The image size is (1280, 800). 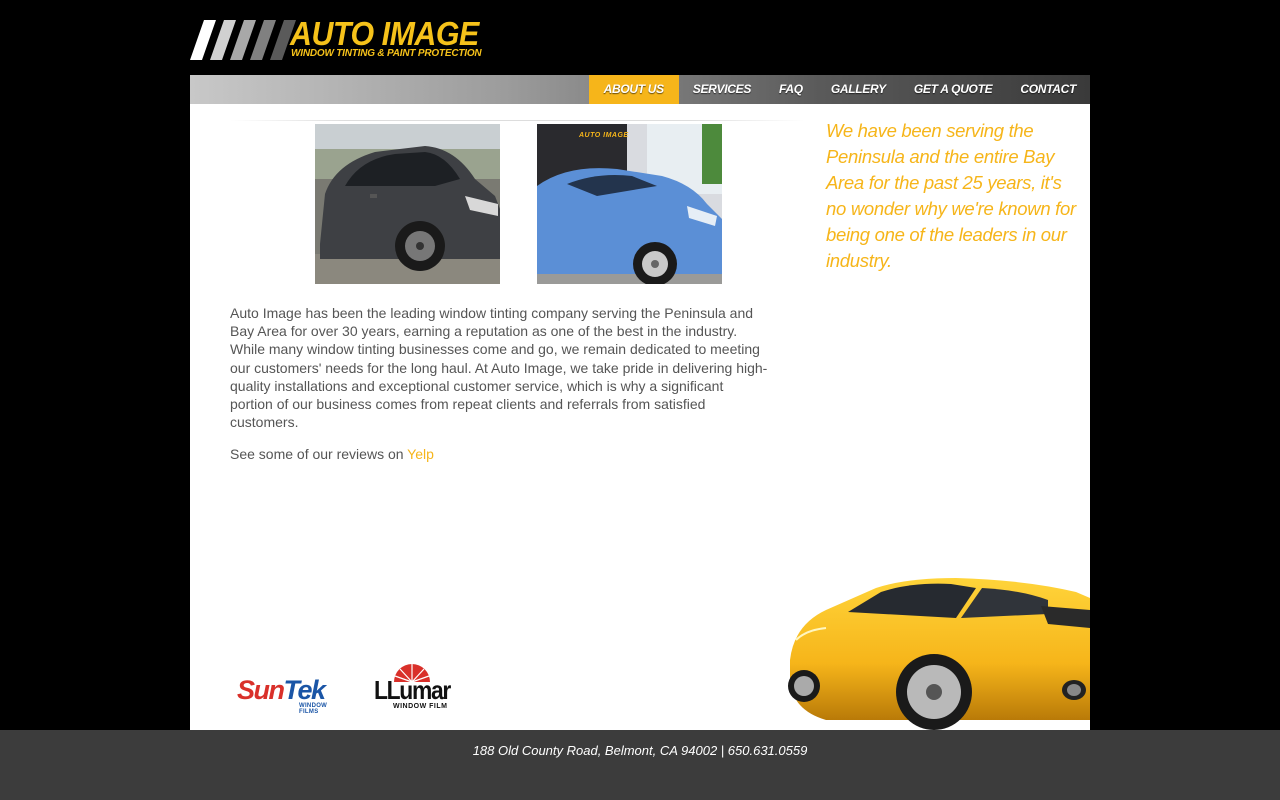 What do you see at coordinates (407, 204) in the screenshot?
I see `photo-grey-car` at bounding box center [407, 204].